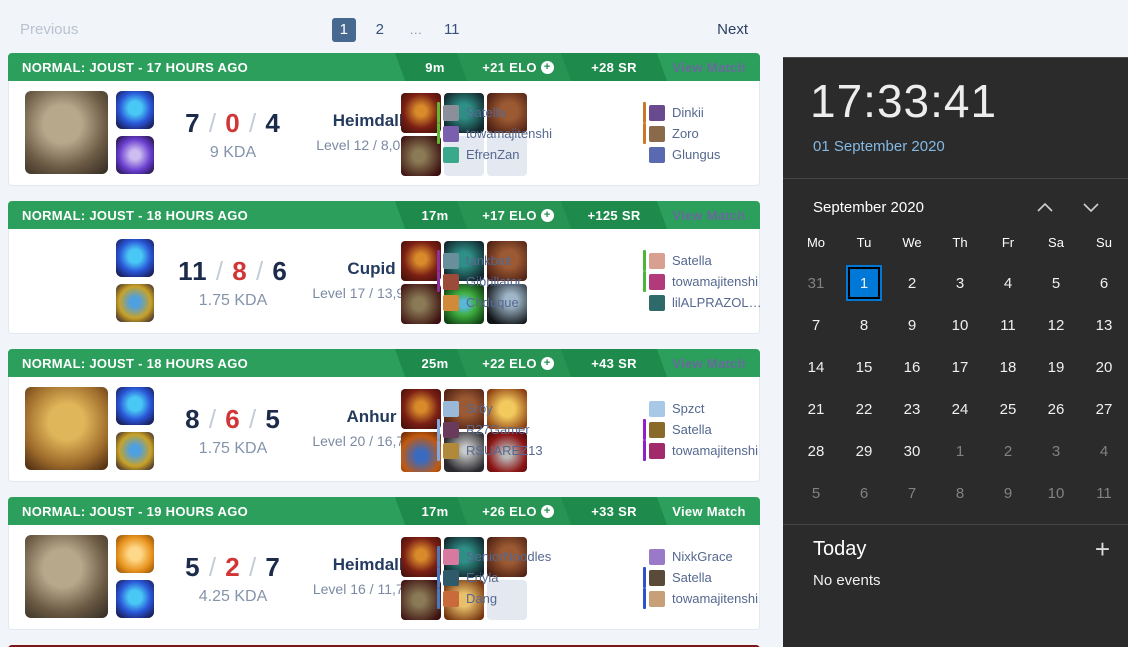  Describe the element at coordinates (1104, 367) in the screenshot. I see `calendar-day: 20` at that location.